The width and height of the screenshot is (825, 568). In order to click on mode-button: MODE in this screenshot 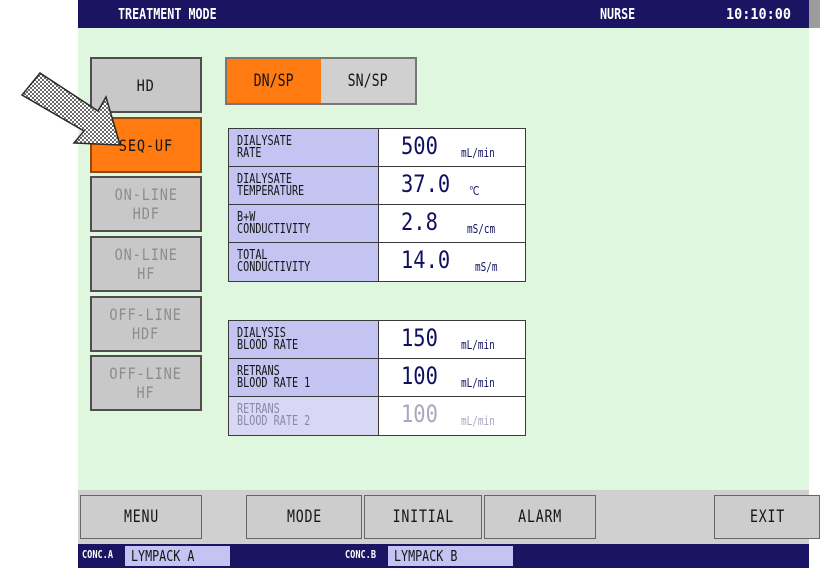, I will do `click(304, 517)`.